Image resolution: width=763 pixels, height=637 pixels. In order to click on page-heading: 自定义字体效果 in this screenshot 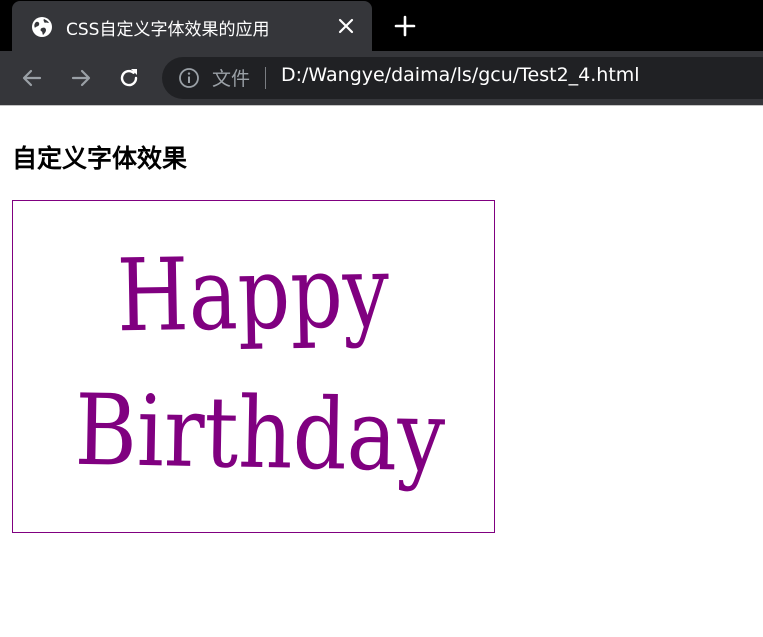, I will do `click(100, 158)`.